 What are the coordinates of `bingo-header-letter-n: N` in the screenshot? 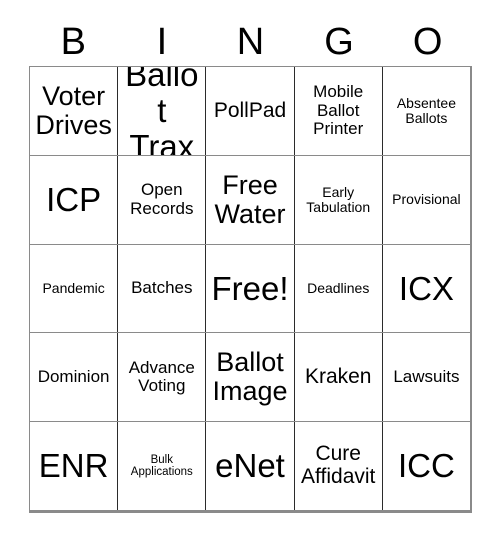 It's located at (250, 42).